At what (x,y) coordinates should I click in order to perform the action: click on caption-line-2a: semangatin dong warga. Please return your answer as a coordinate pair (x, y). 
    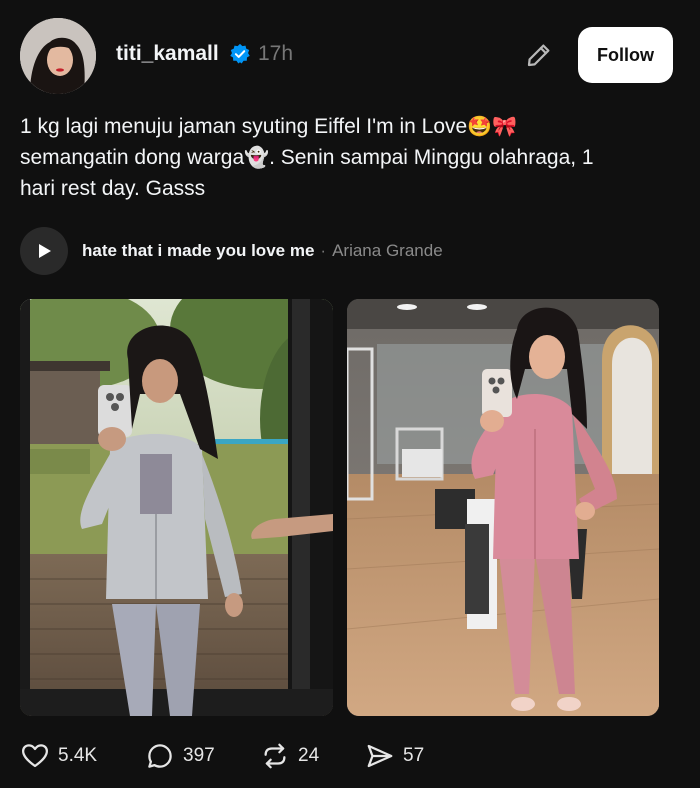
    Looking at the image, I should click on (132, 157).